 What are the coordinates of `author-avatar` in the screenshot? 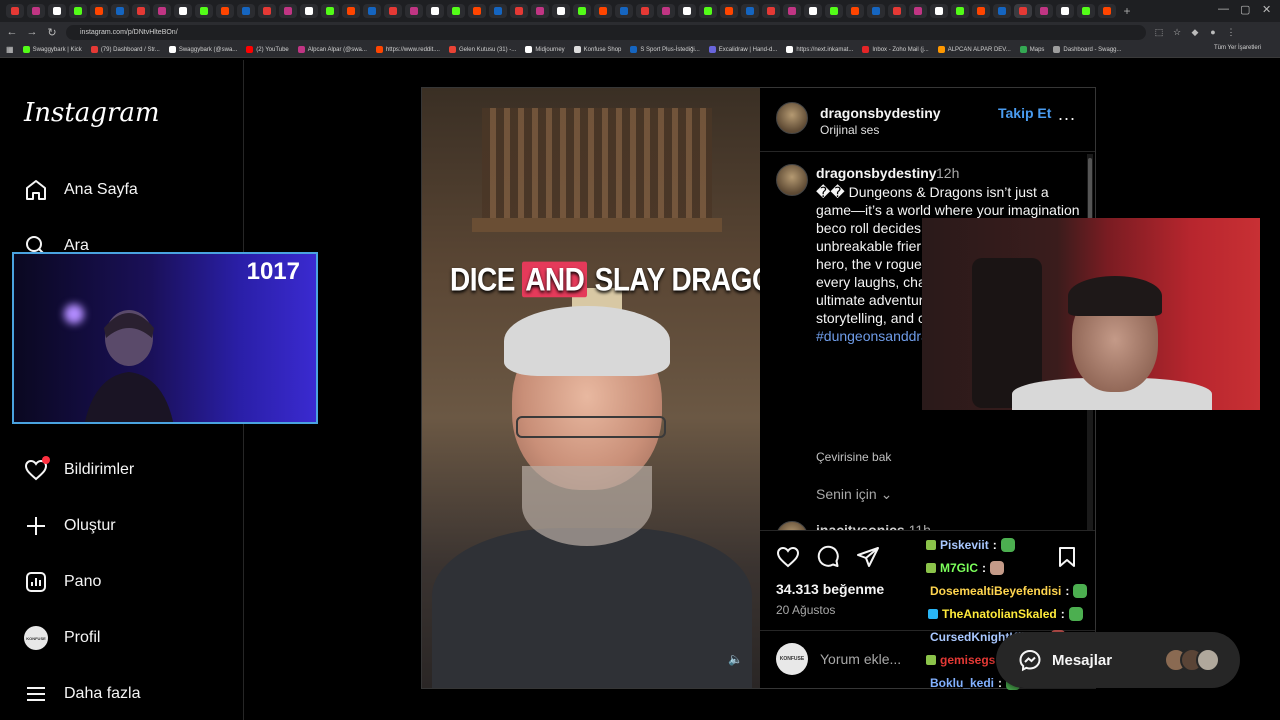 It's located at (792, 118).